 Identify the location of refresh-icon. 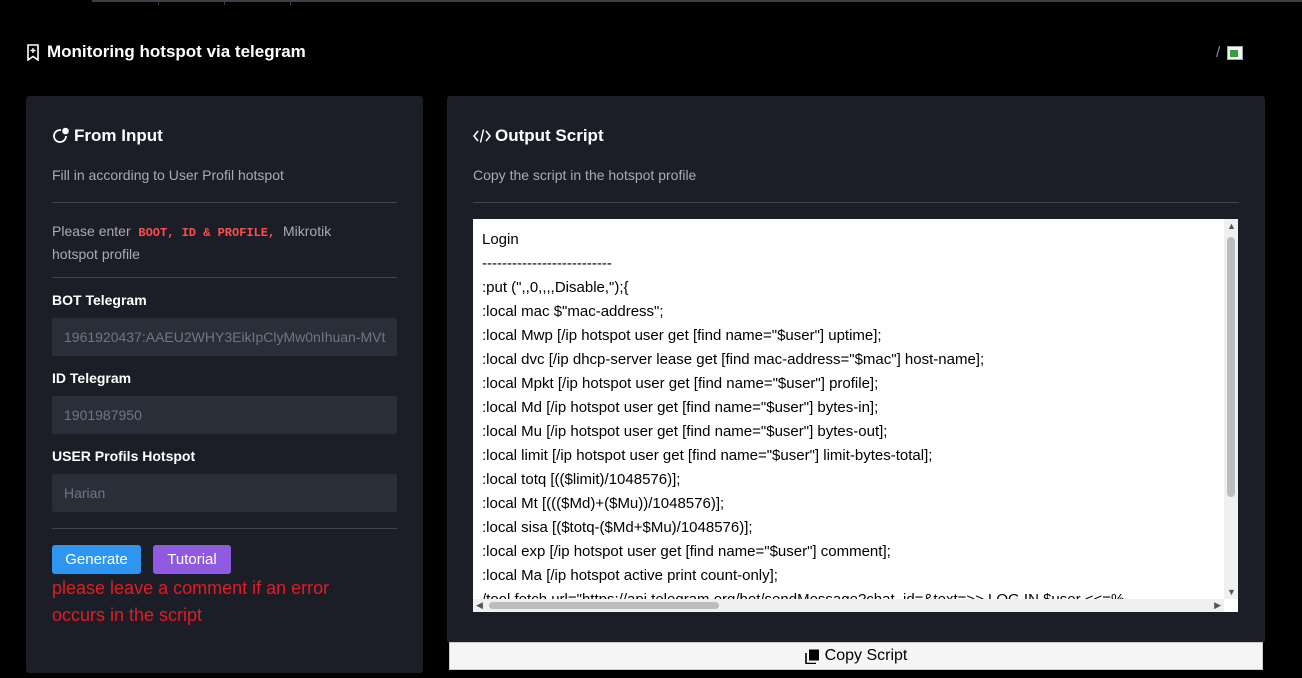
(61, 135).